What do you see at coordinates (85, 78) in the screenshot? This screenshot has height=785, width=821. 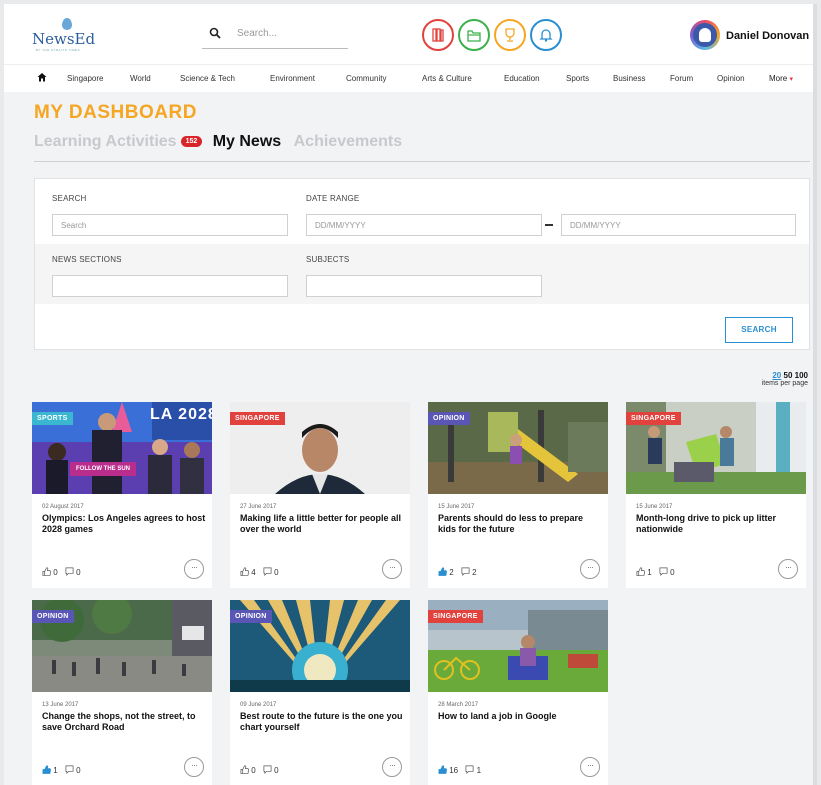 I see `nav-item-singapore: Singapore` at bounding box center [85, 78].